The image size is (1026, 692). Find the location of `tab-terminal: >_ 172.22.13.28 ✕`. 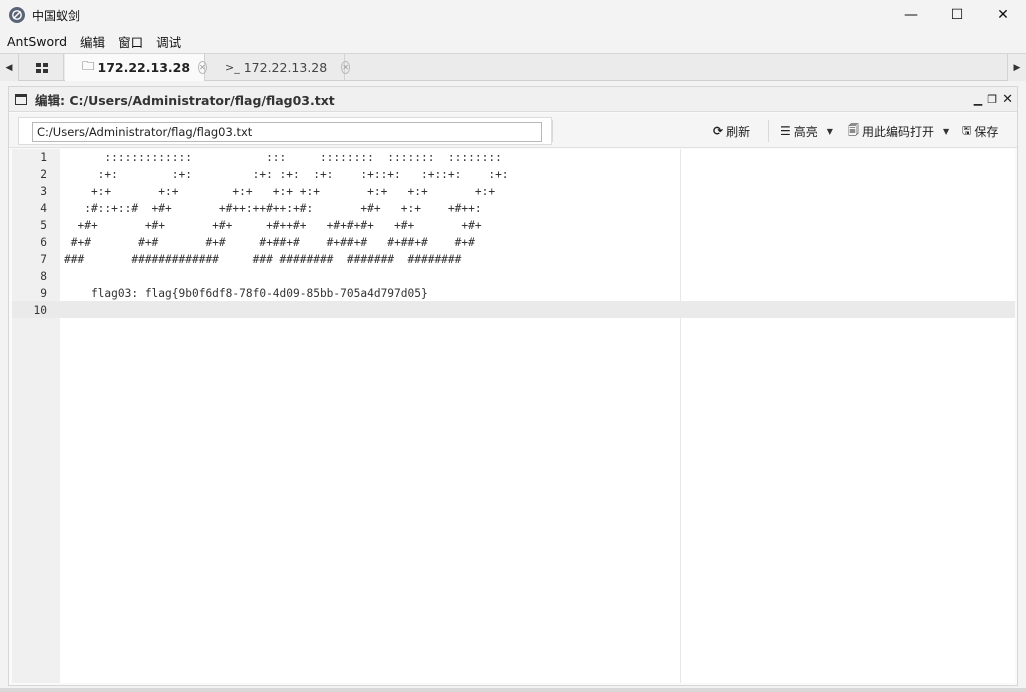

tab-terminal: >_ 172.22.13.28 ✕ is located at coordinates (277, 67).